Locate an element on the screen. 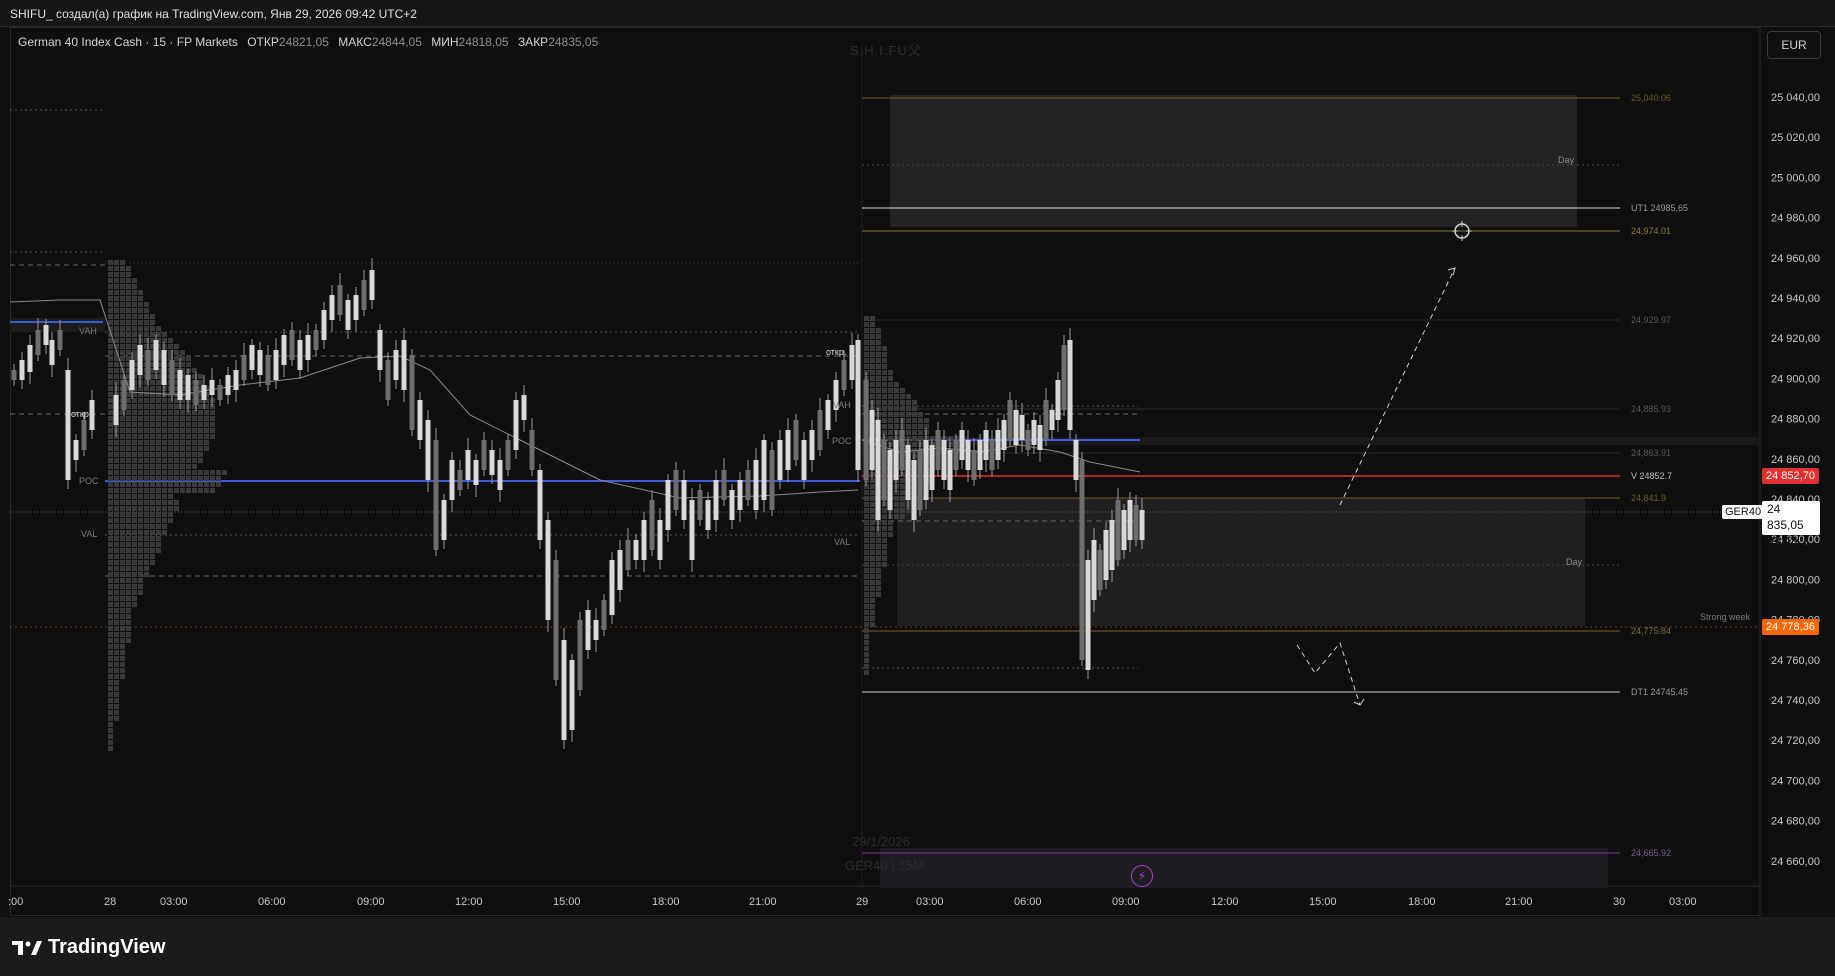 This screenshot has height=976, width=1835. level-label: 24,775.84 is located at coordinates (1651, 631).